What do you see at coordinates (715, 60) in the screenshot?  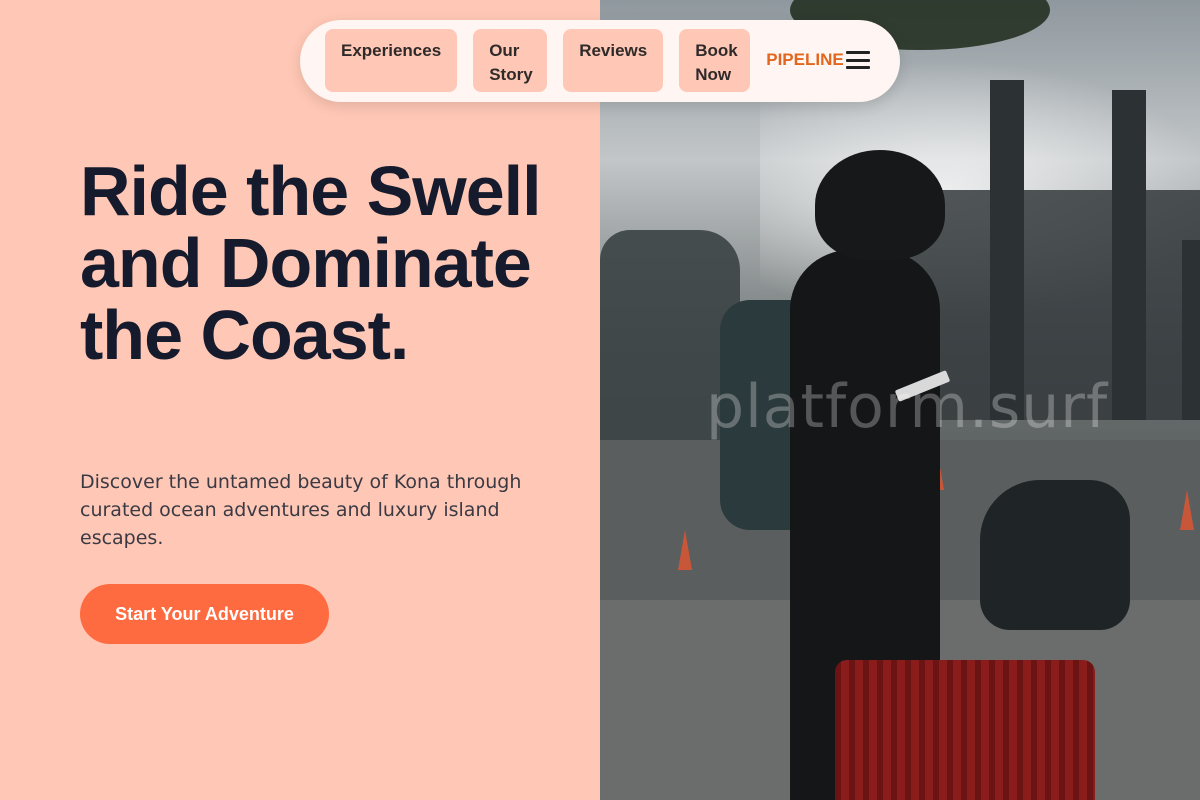 I see `nav-item-book-now: Book Now` at bounding box center [715, 60].